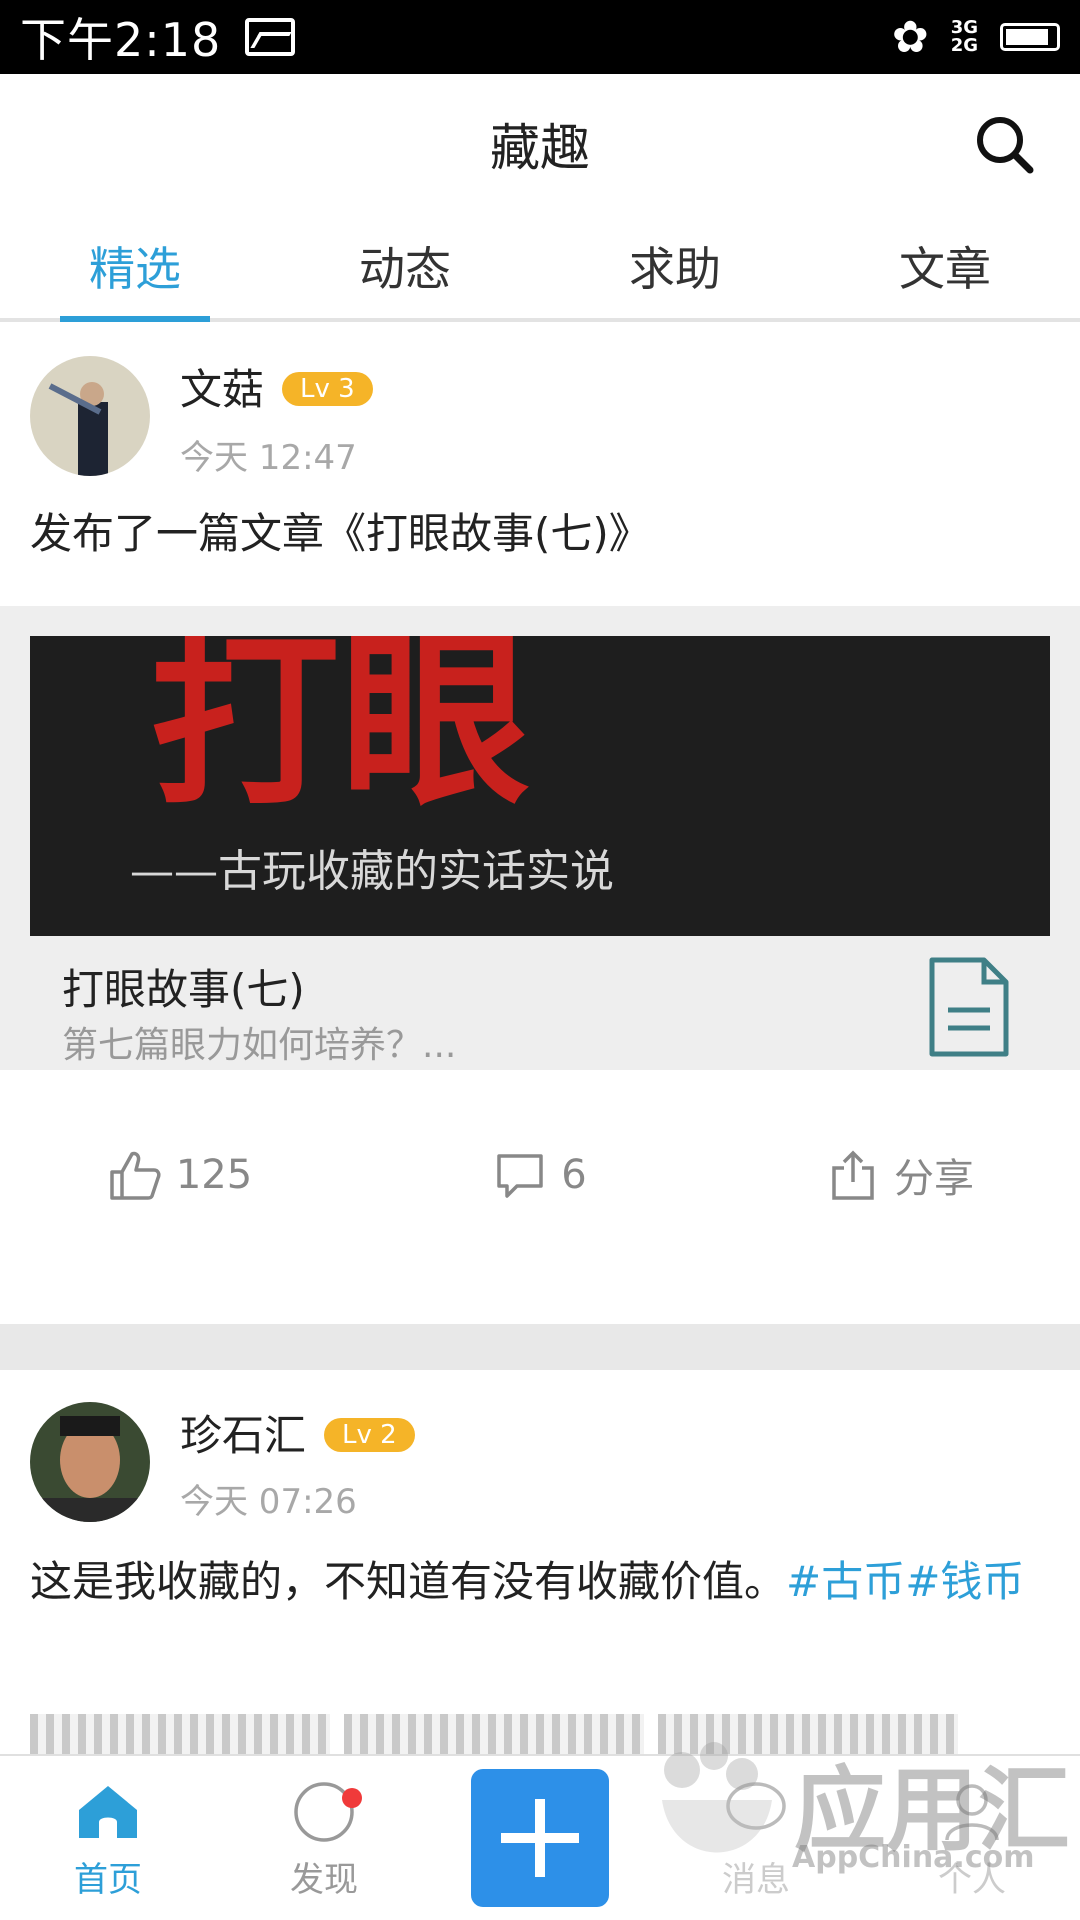 The height and width of the screenshot is (1920, 1080). I want to click on post-actions: 125 6 分享, so click(540, 1175).